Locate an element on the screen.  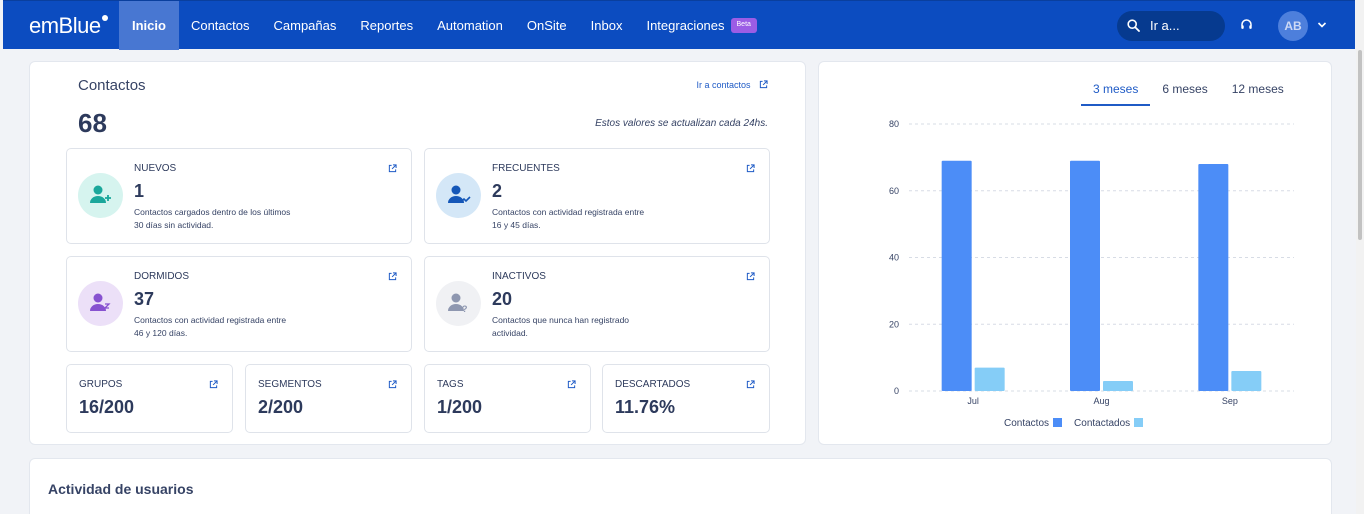
contacts-title: Contactos is located at coordinates (112, 85).